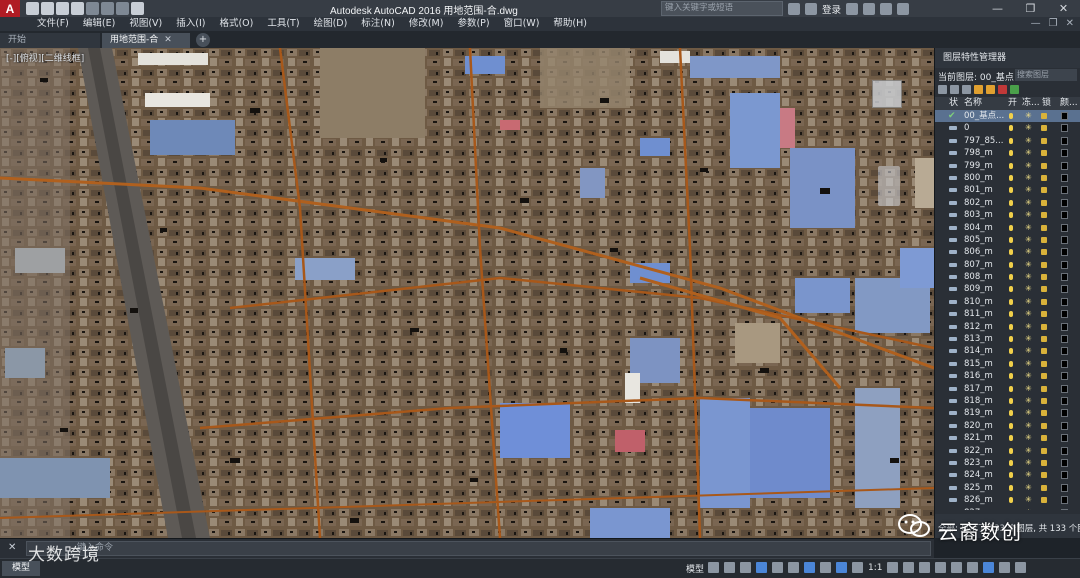  Describe the element at coordinates (889, 186) in the screenshot. I see `navigation-bar` at that location.